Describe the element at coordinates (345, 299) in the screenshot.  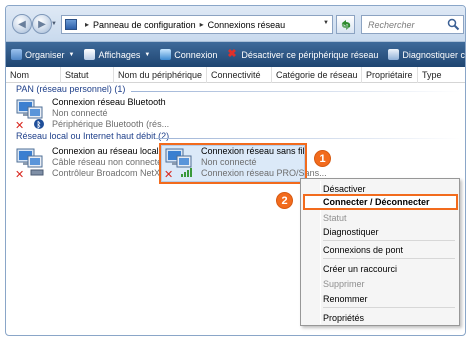
I see `menu-item-rename: Renommer` at that location.